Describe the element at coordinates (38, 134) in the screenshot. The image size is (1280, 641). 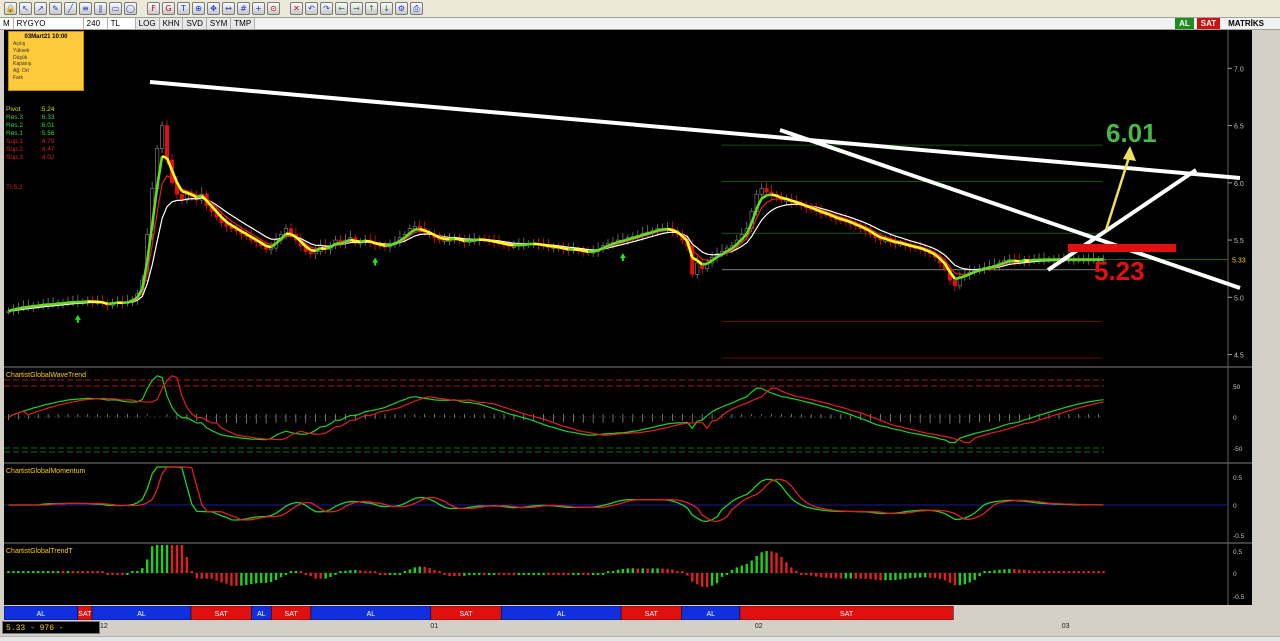
I see `pivot-row: Res.1:5.56` at that location.